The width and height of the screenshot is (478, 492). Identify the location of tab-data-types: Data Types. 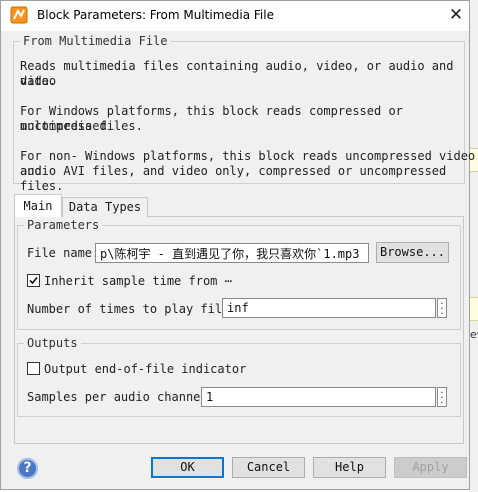
(105, 207).